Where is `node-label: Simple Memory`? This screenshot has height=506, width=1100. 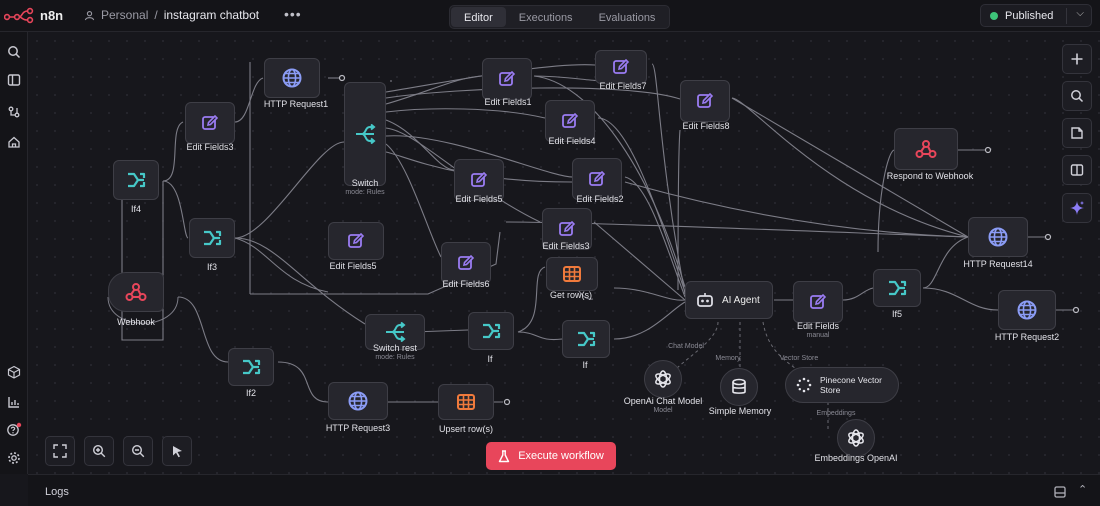
node-label: Simple Memory is located at coordinates (740, 411).